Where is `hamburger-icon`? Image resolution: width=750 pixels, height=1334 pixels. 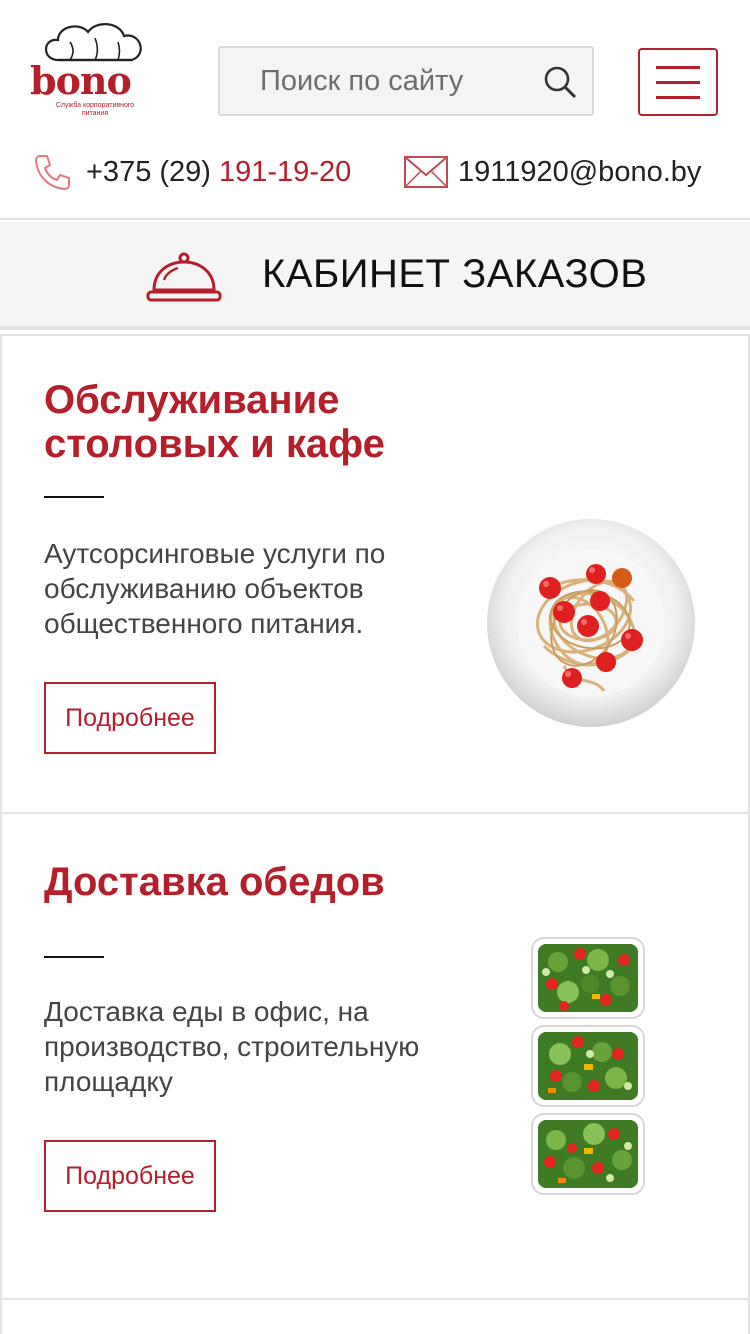
hamburger-icon is located at coordinates (678, 67).